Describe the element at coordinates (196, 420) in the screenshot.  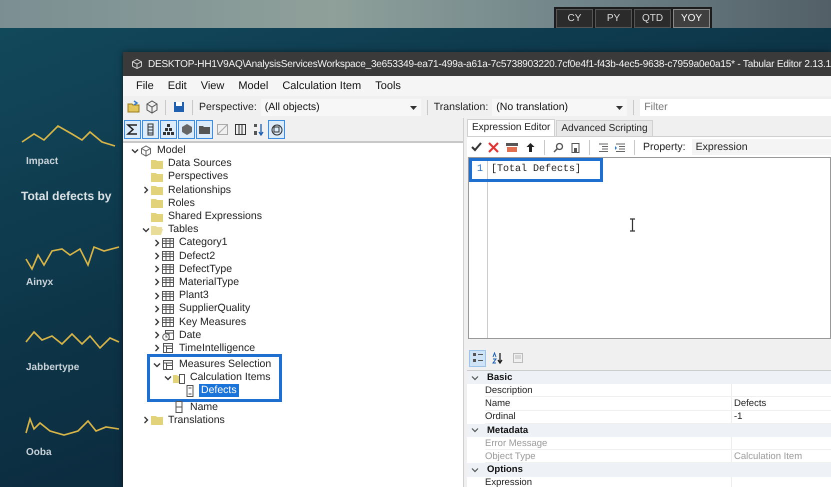
I see `tree-item: Translations` at that location.